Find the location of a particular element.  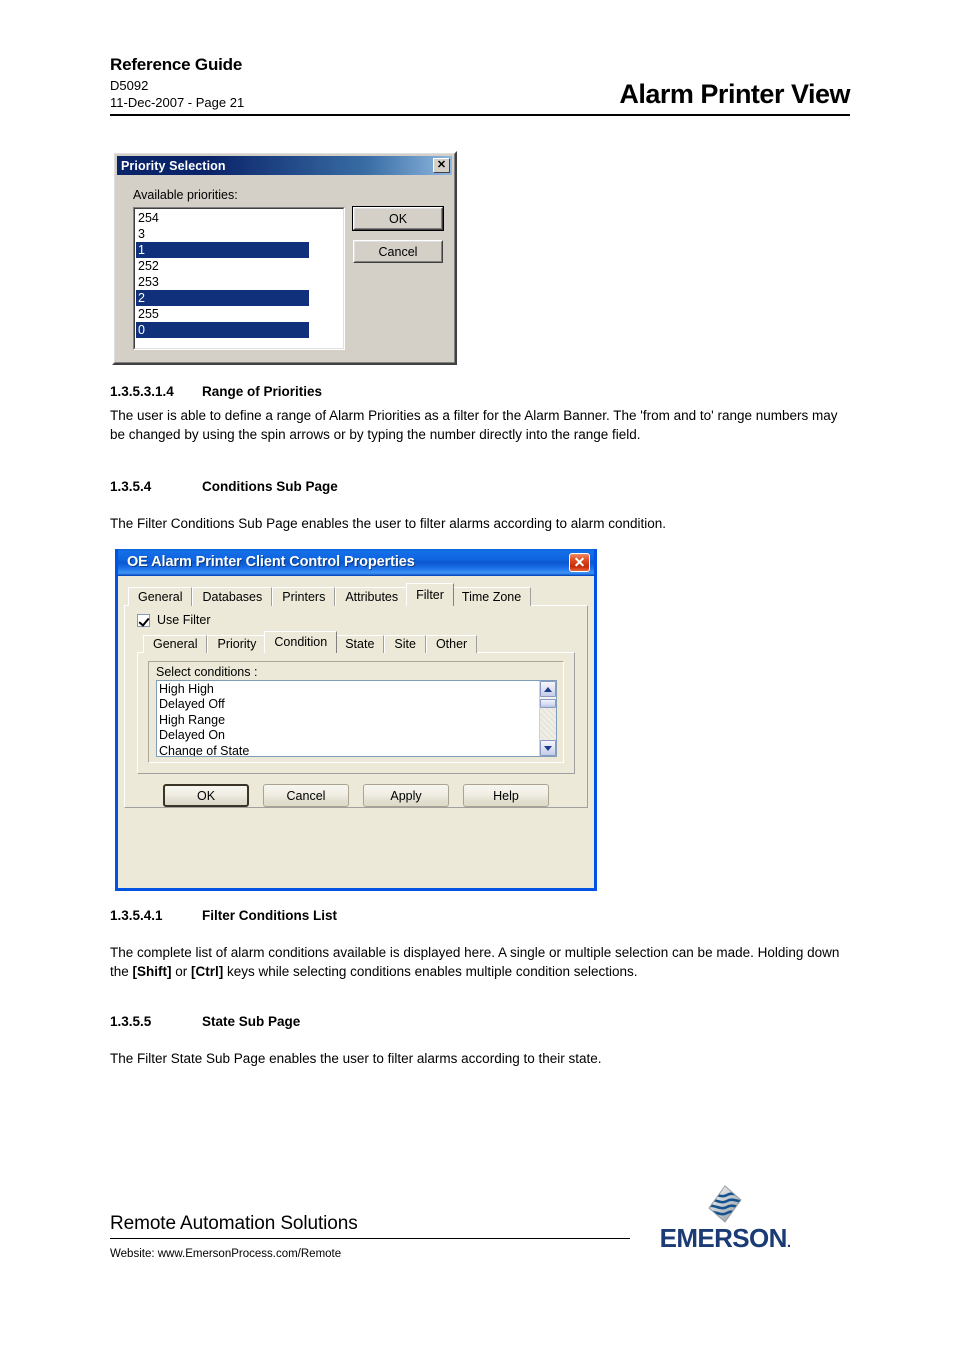

subtab-state: State is located at coordinates (360, 644).